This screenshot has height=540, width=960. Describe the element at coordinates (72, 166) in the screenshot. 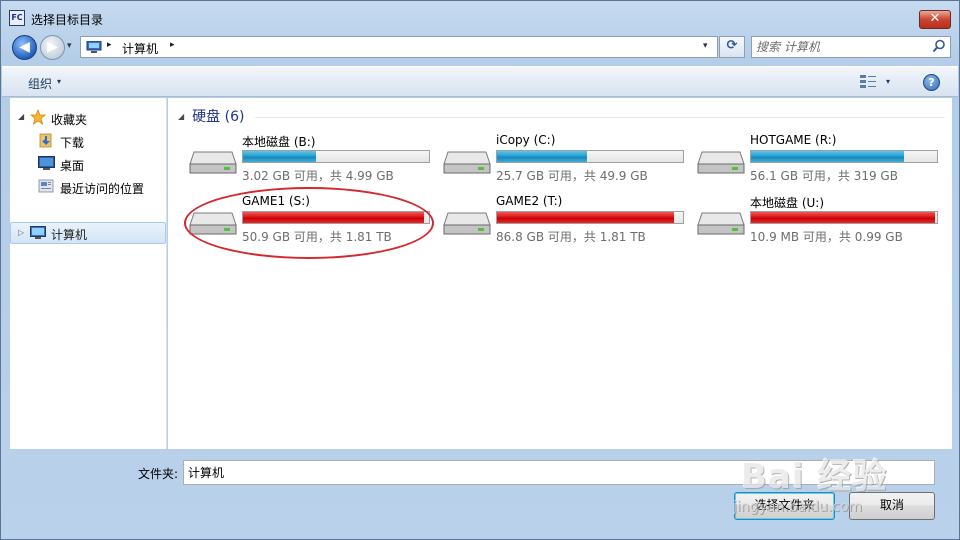

I see `sidebar-item-label: 桌面` at that location.